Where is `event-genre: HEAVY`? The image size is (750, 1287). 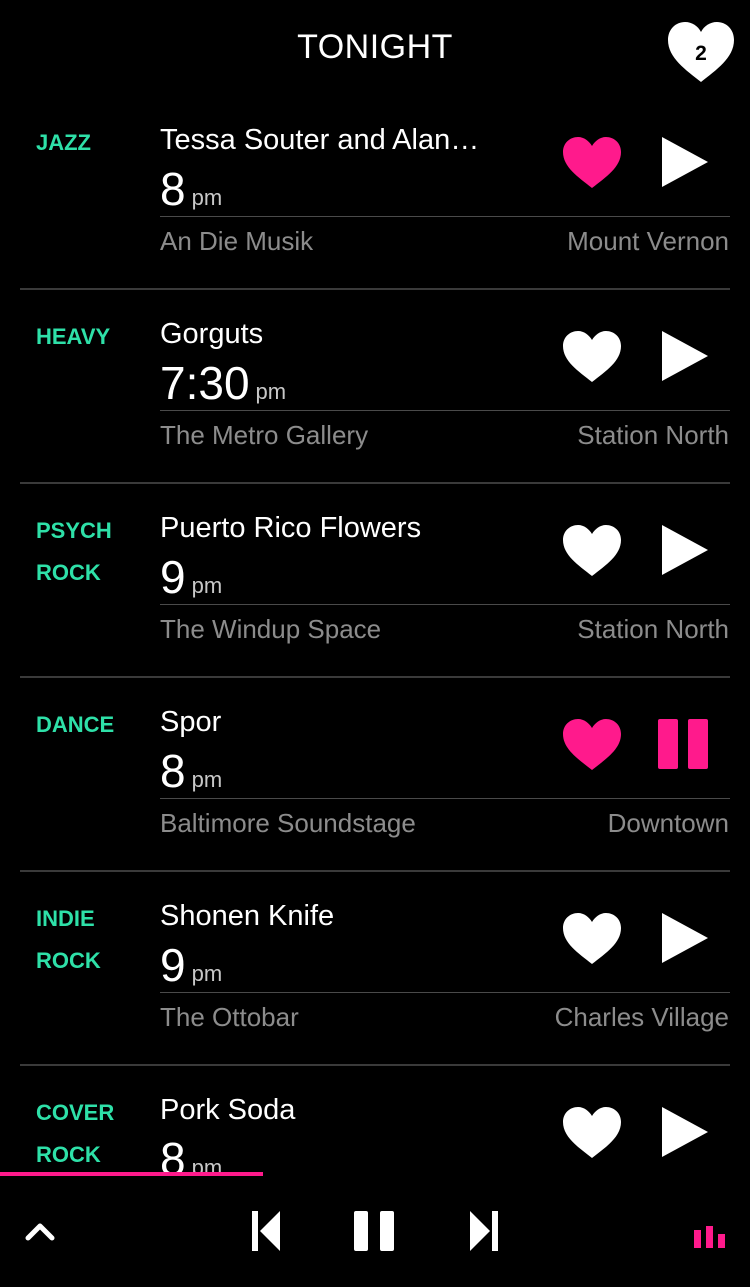 event-genre: HEAVY is located at coordinates (91, 337).